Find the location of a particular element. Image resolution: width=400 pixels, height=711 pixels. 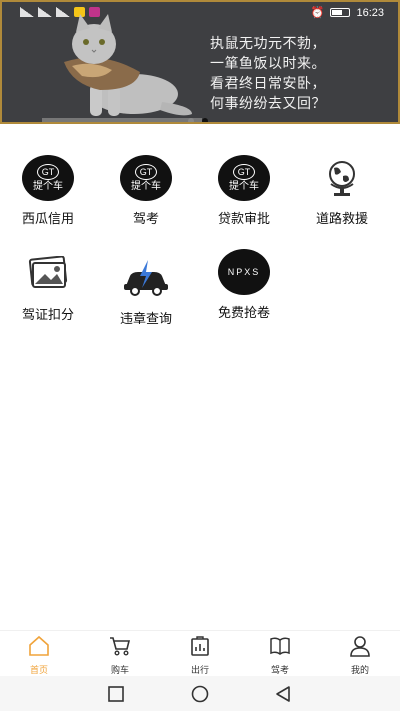

tab-label: 驾考 is located at coordinates (279, 671).